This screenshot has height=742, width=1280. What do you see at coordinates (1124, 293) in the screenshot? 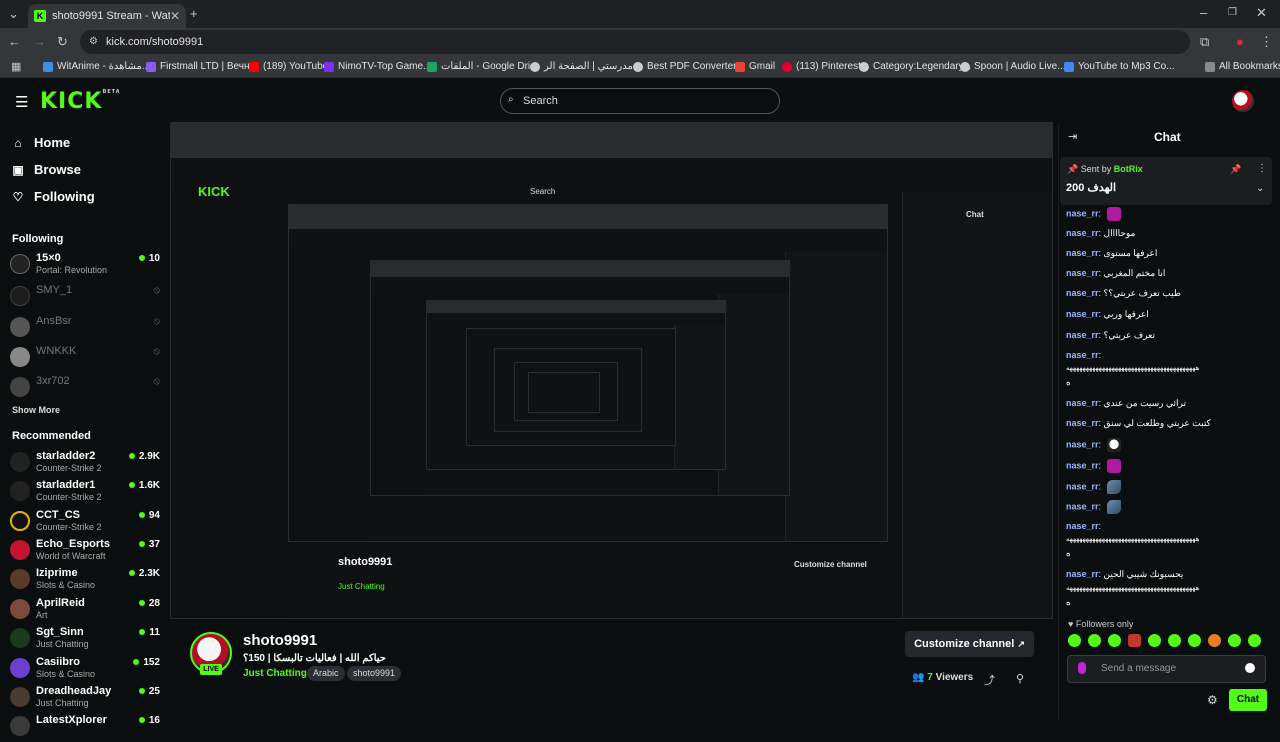
I see `chat-message: nase_rr: طيب تعرف عربتي؟؟` at bounding box center [1124, 293].